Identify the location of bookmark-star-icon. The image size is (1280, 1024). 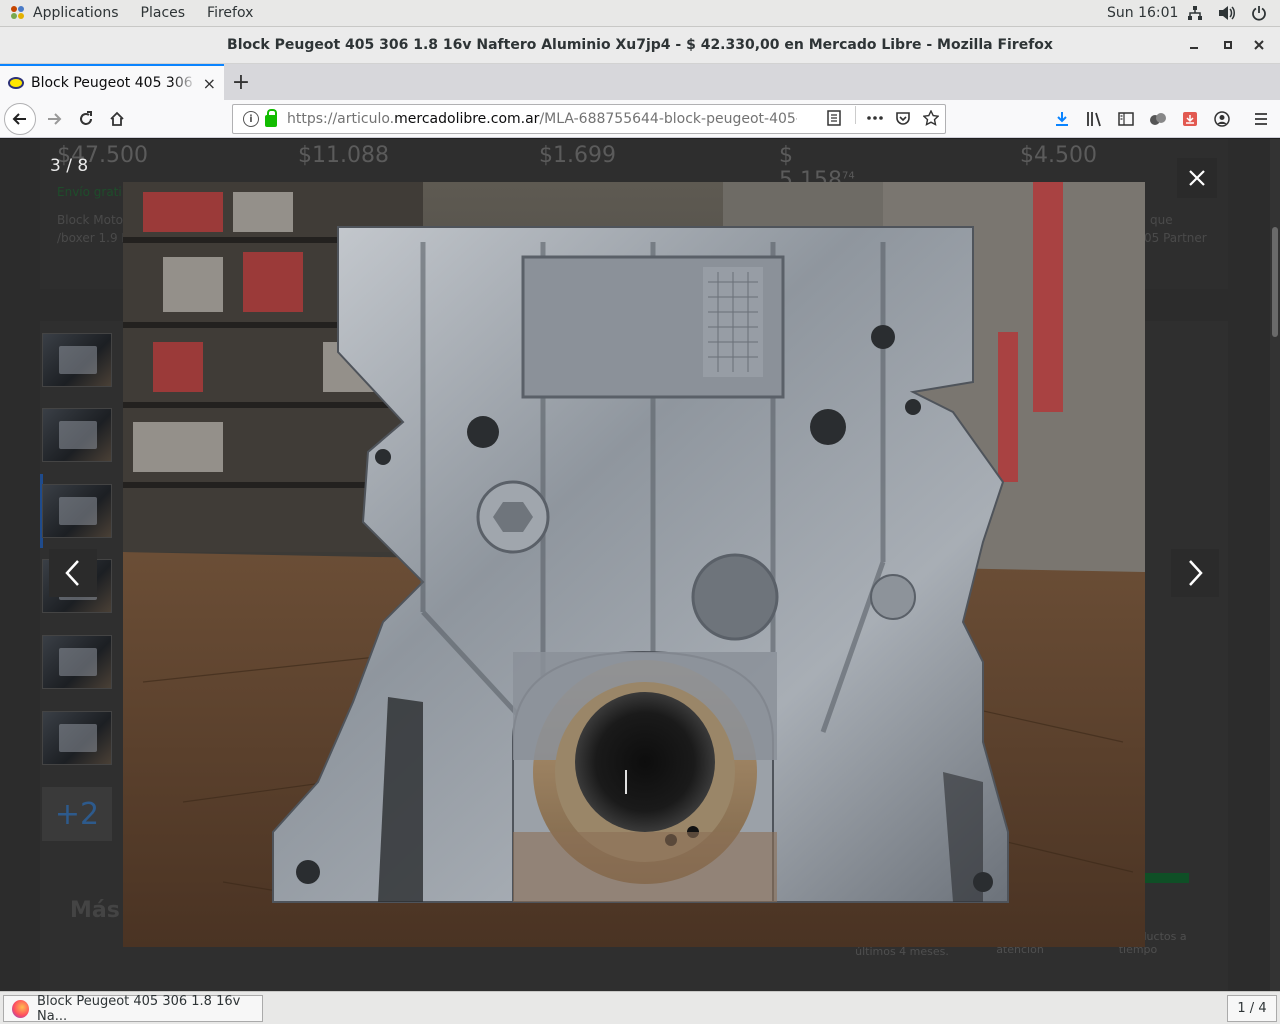
(931, 119).